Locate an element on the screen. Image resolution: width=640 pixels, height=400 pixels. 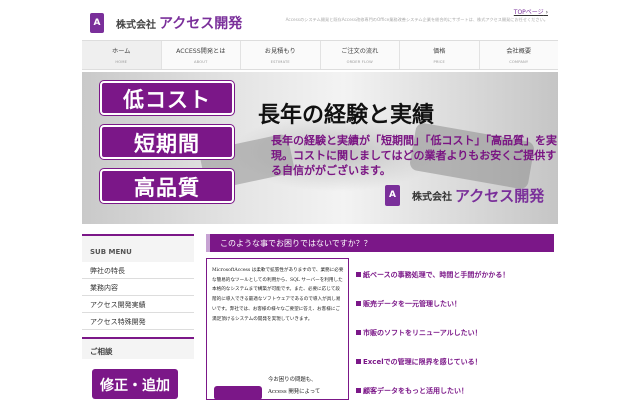
nav-label: ご注文の流れ is located at coordinates (360, 51).